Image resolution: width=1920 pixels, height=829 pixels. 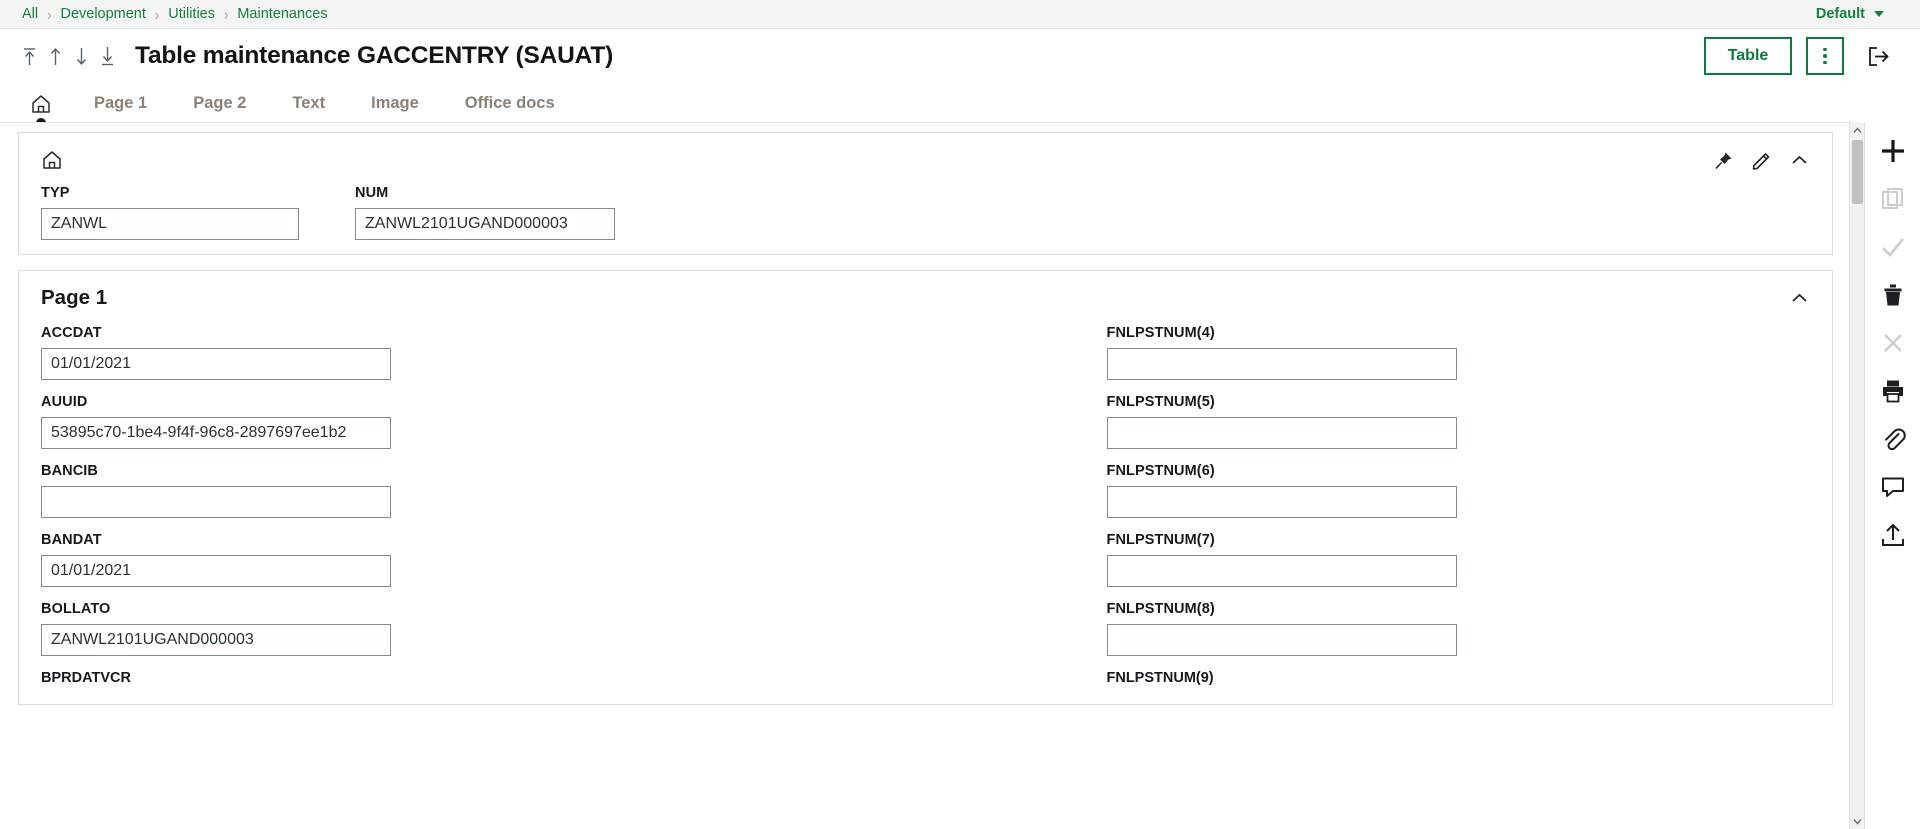 What do you see at coordinates (1893, 439) in the screenshot?
I see `attachment-icon` at bounding box center [1893, 439].